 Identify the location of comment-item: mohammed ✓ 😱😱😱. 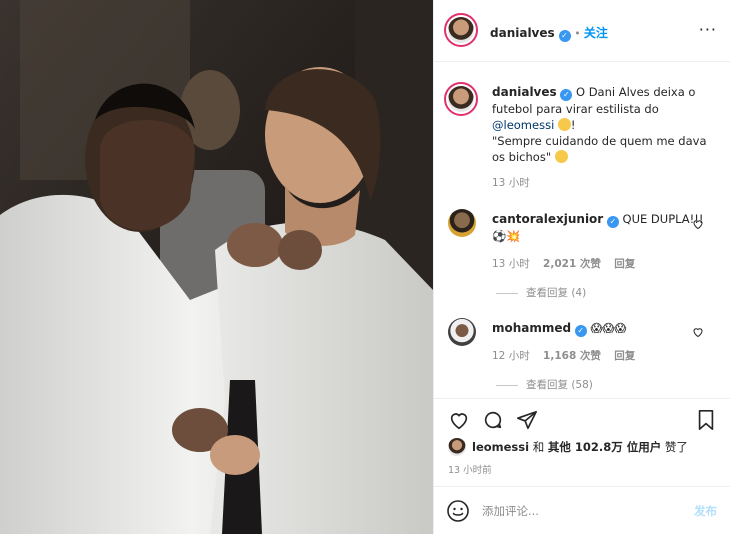
(602, 328).